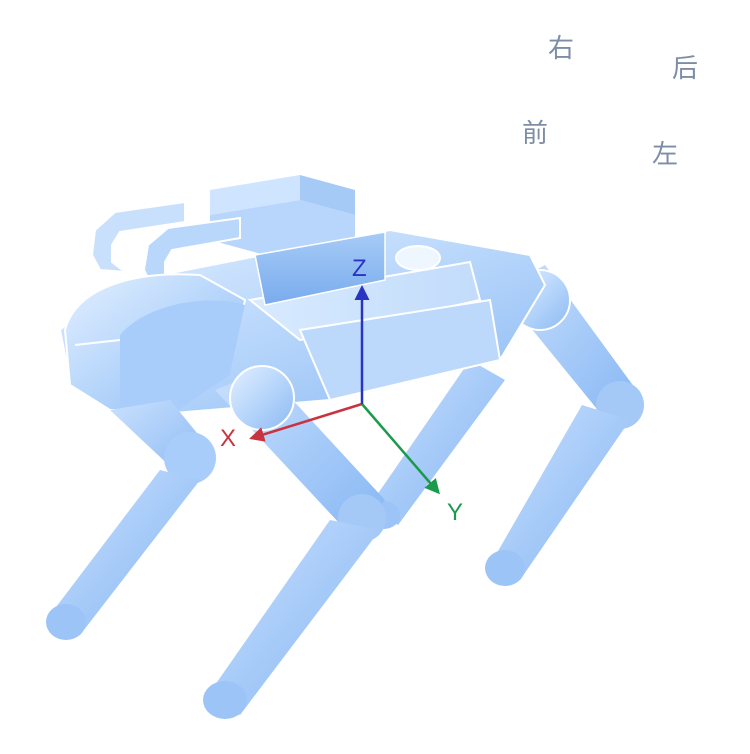  What do you see at coordinates (359, 268) in the screenshot?
I see `z-axis-label: Z` at bounding box center [359, 268].